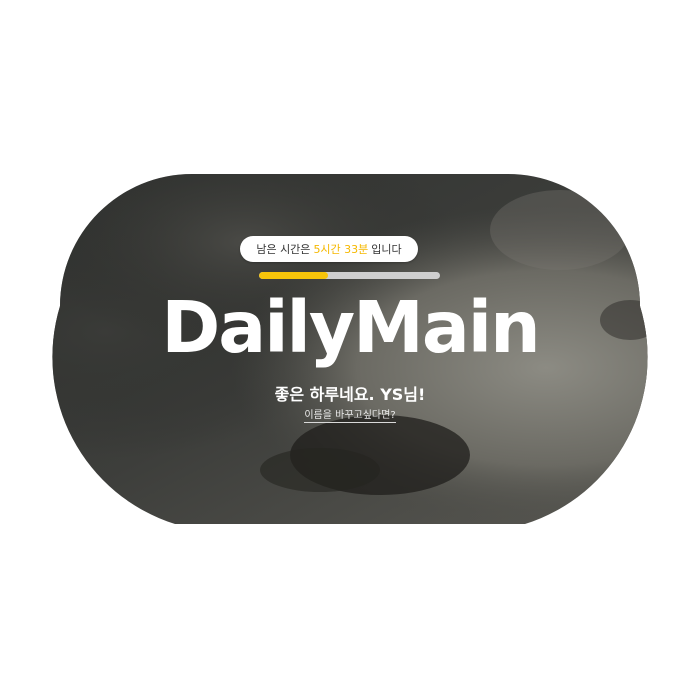 The image size is (700, 700). I want to click on remaining-time-suffix: 입니다, so click(386, 249).